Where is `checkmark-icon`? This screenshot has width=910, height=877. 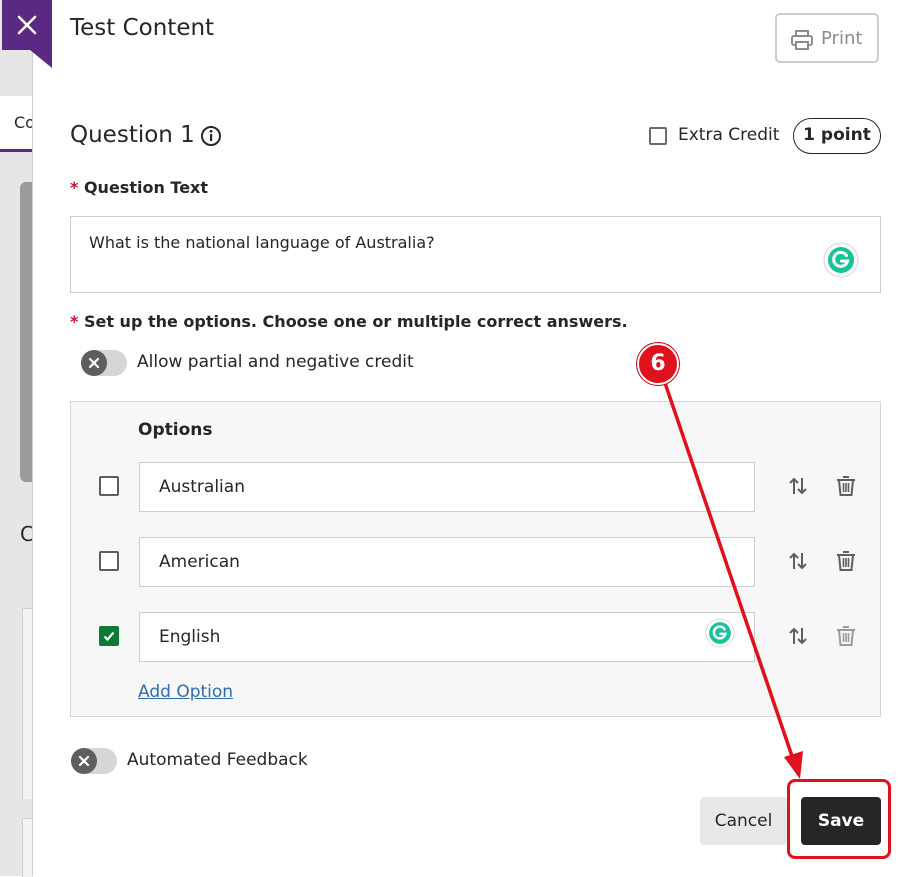 checkmark-icon is located at coordinates (109, 636).